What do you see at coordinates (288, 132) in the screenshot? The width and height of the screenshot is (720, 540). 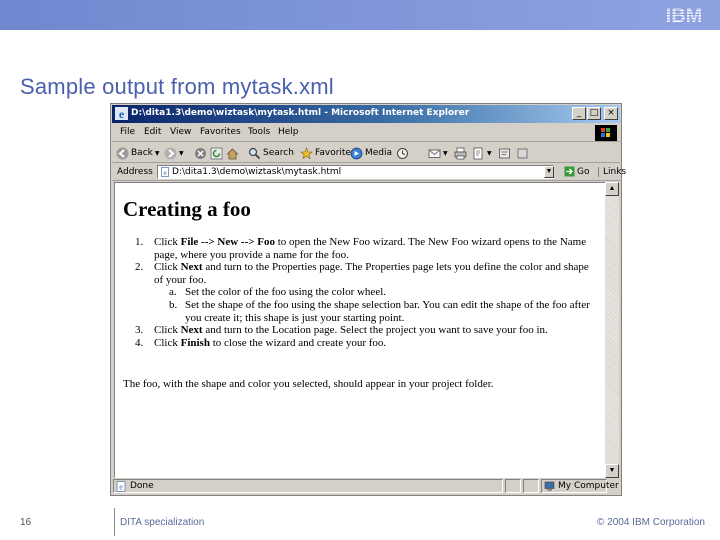 I see `menu-help: Help` at bounding box center [288, 132].